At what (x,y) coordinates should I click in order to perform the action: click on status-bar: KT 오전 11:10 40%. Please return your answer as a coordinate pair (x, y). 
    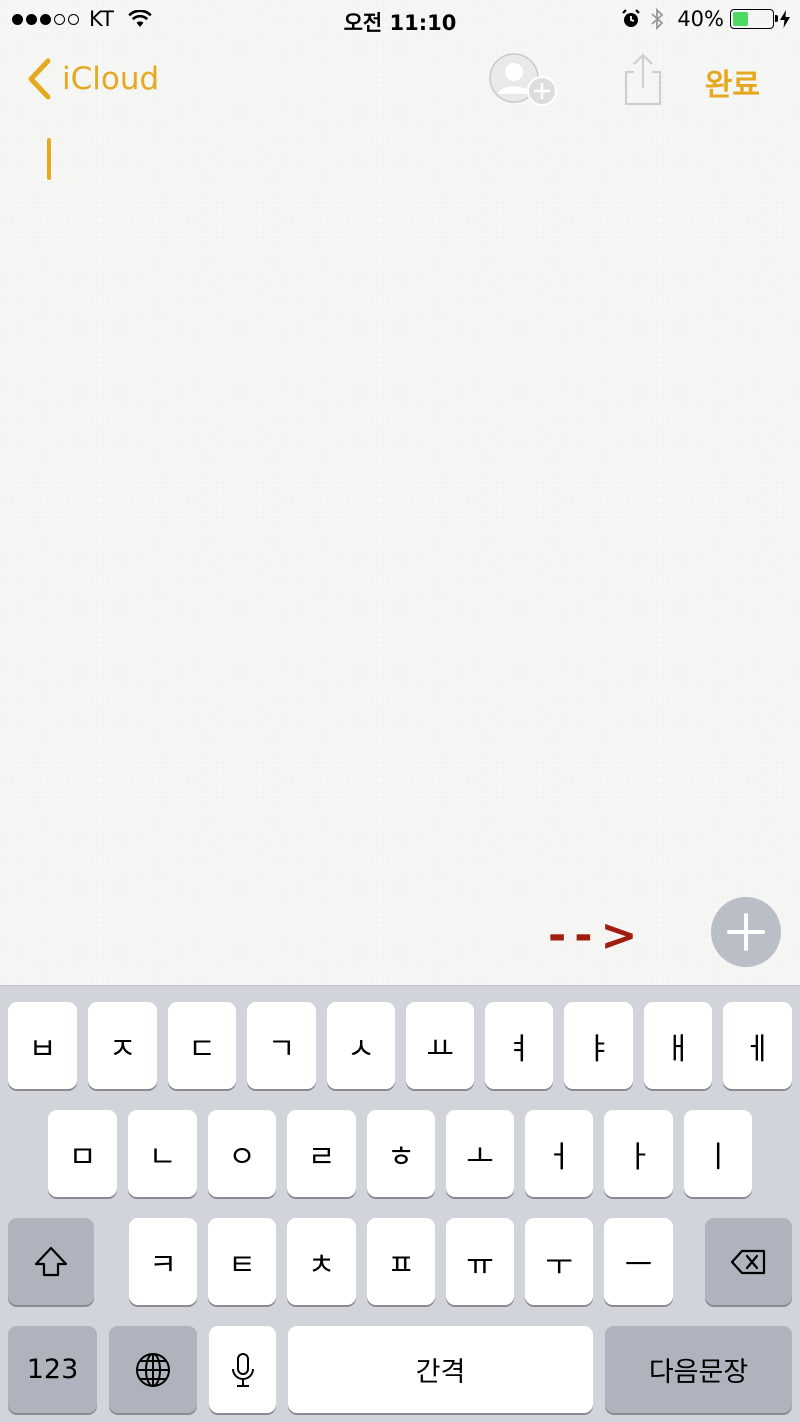
    Looking at the image, I should click on (400, 20).